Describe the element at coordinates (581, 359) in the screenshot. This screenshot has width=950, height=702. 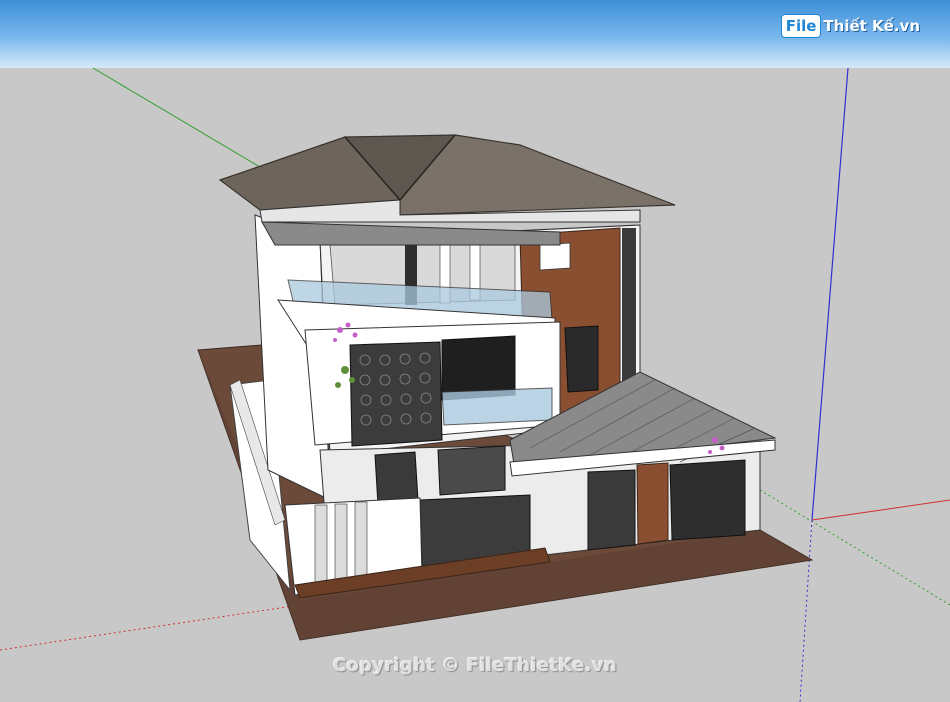
I see `wood-window` at that location.